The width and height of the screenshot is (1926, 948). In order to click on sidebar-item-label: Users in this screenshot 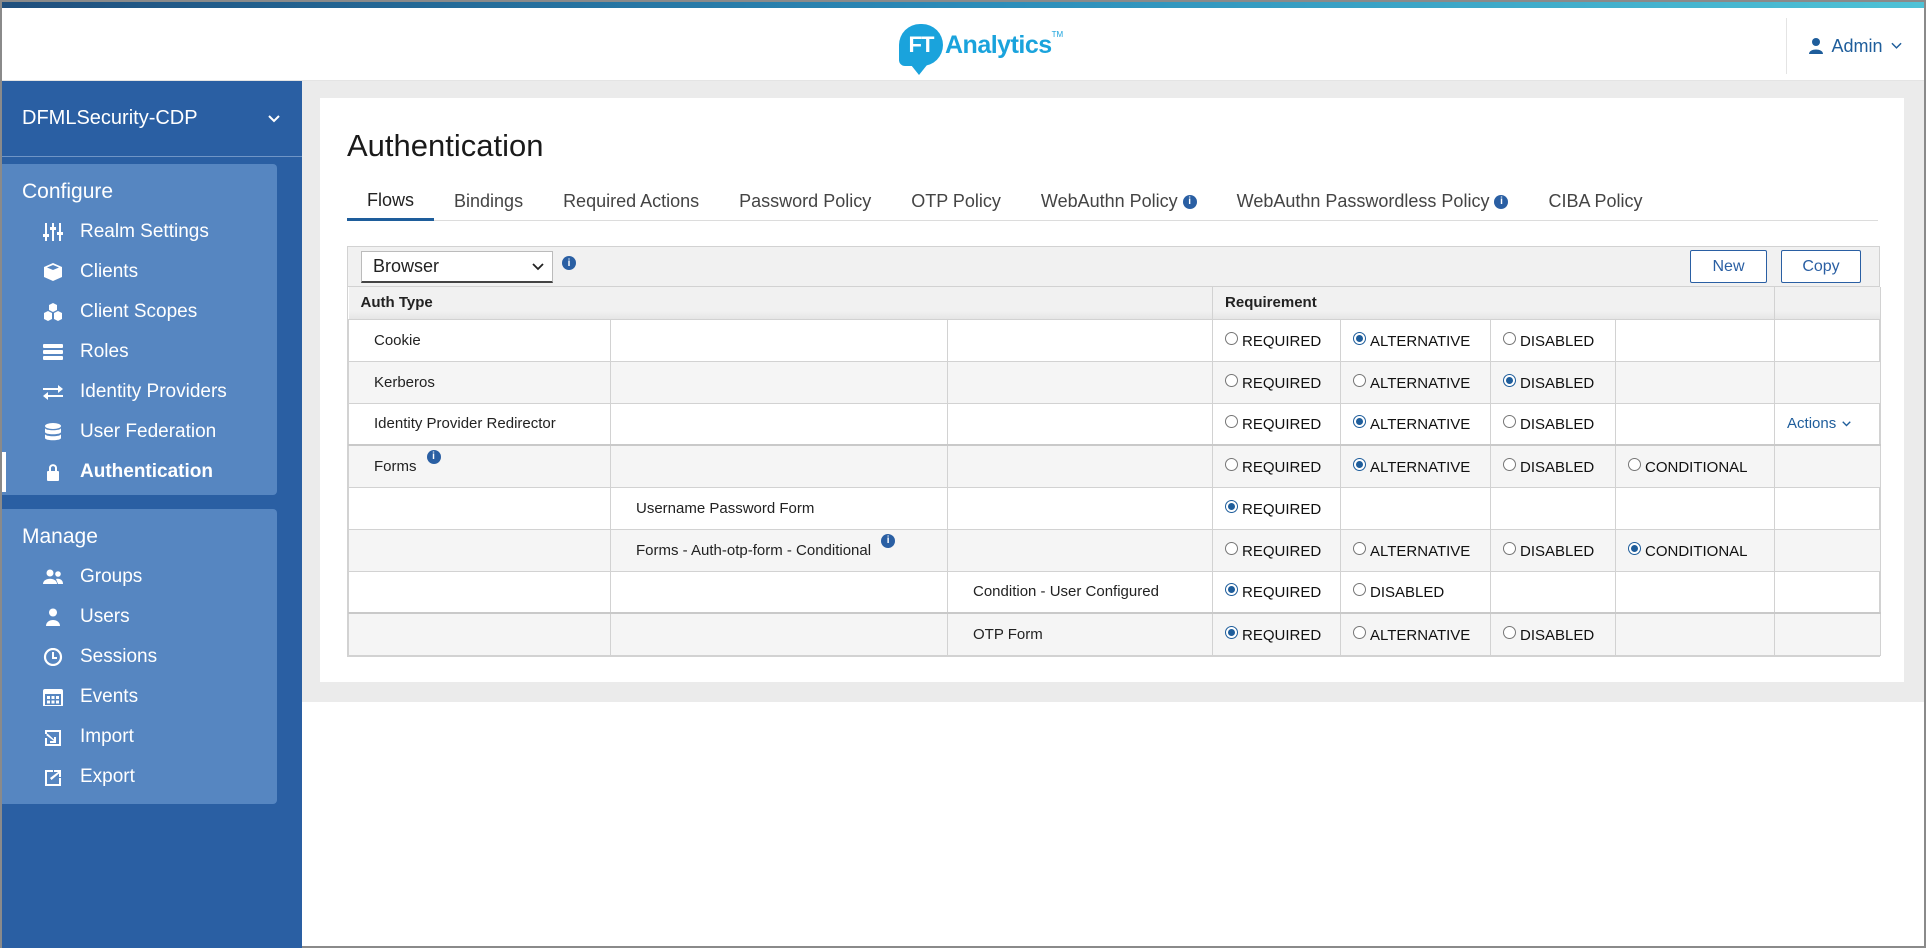, I will do `click(105, 616)`.